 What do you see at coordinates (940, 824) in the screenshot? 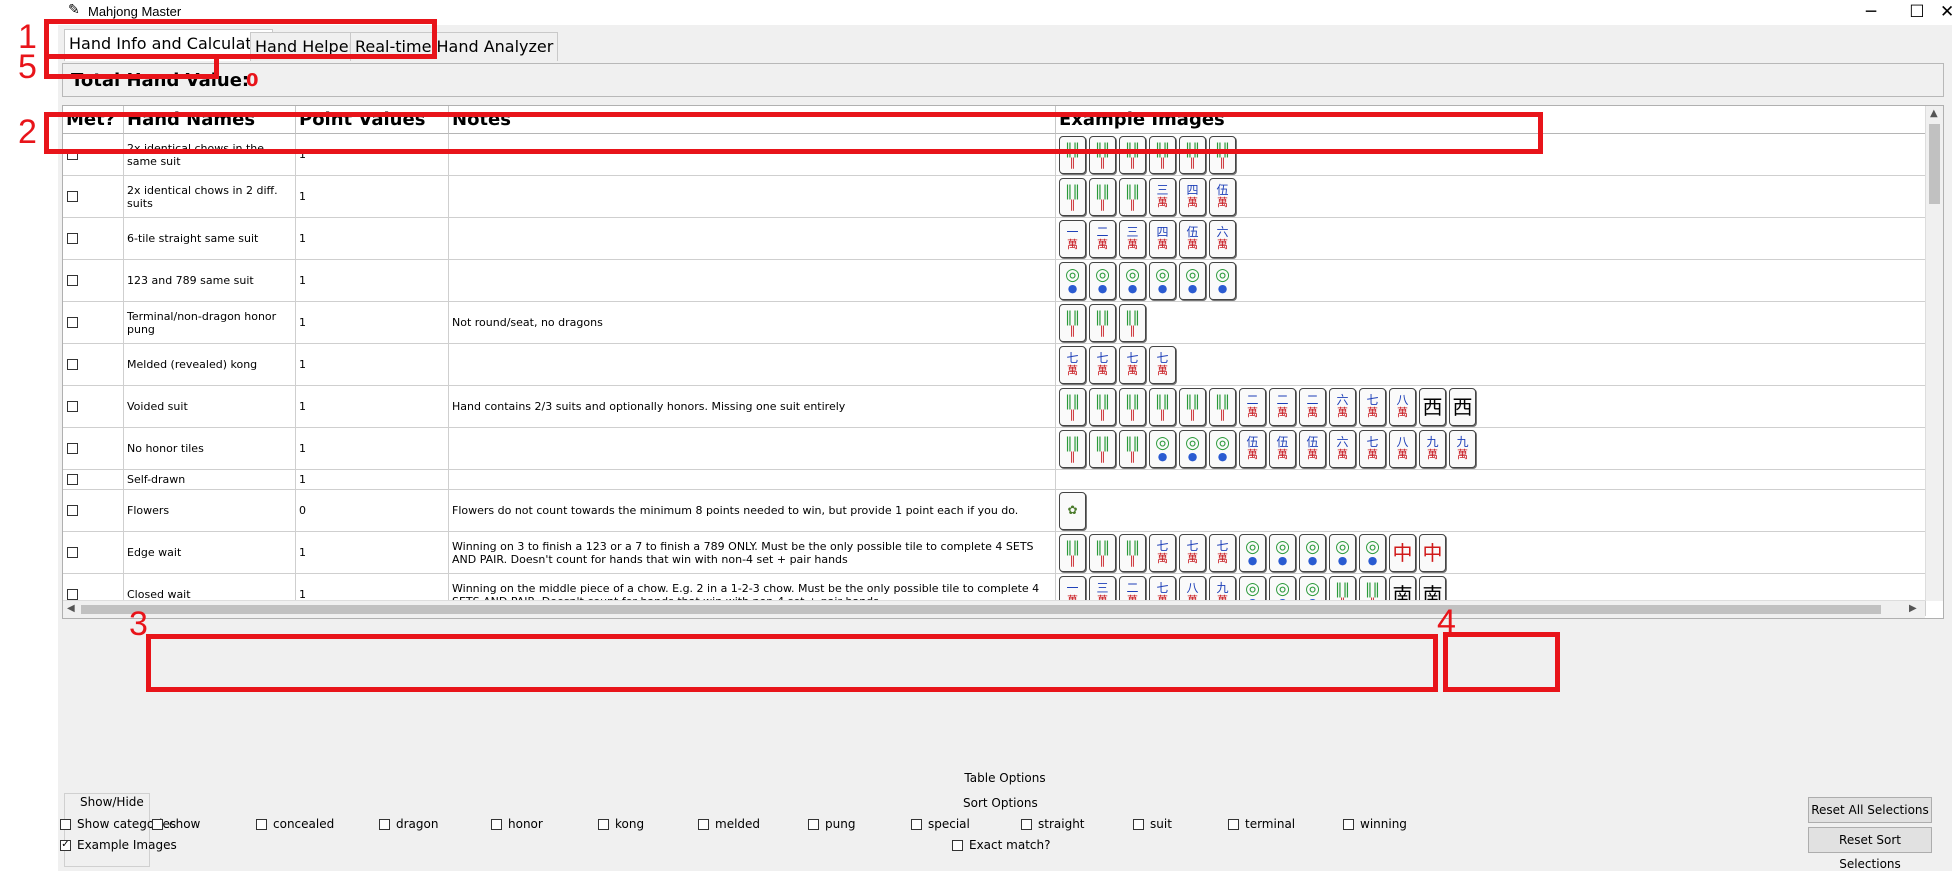
I see `sort-special-checkbox: special` at bounding box center [940, 824].